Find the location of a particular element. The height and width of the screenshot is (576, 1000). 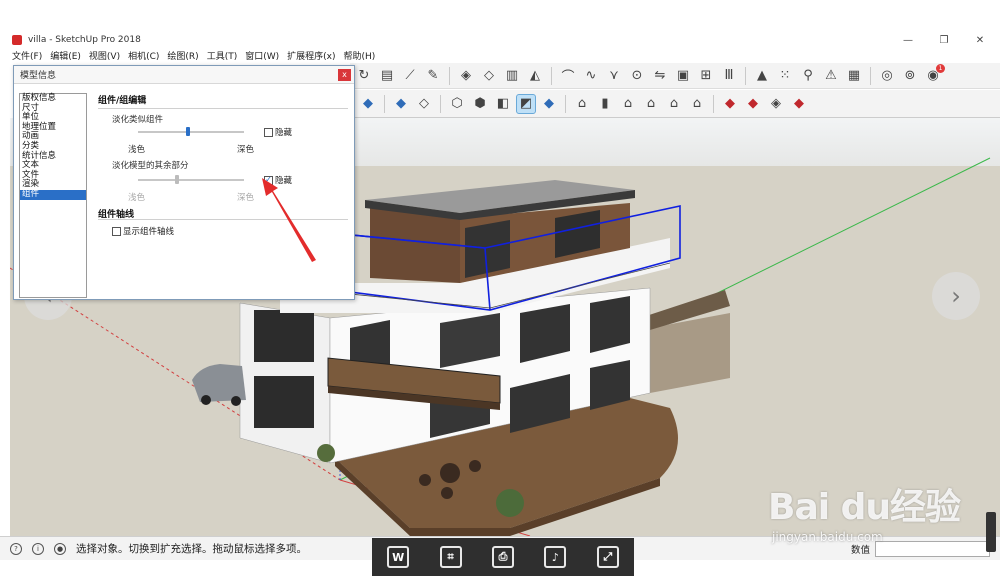

user-icon: ● is located at coordinates (60, 548).